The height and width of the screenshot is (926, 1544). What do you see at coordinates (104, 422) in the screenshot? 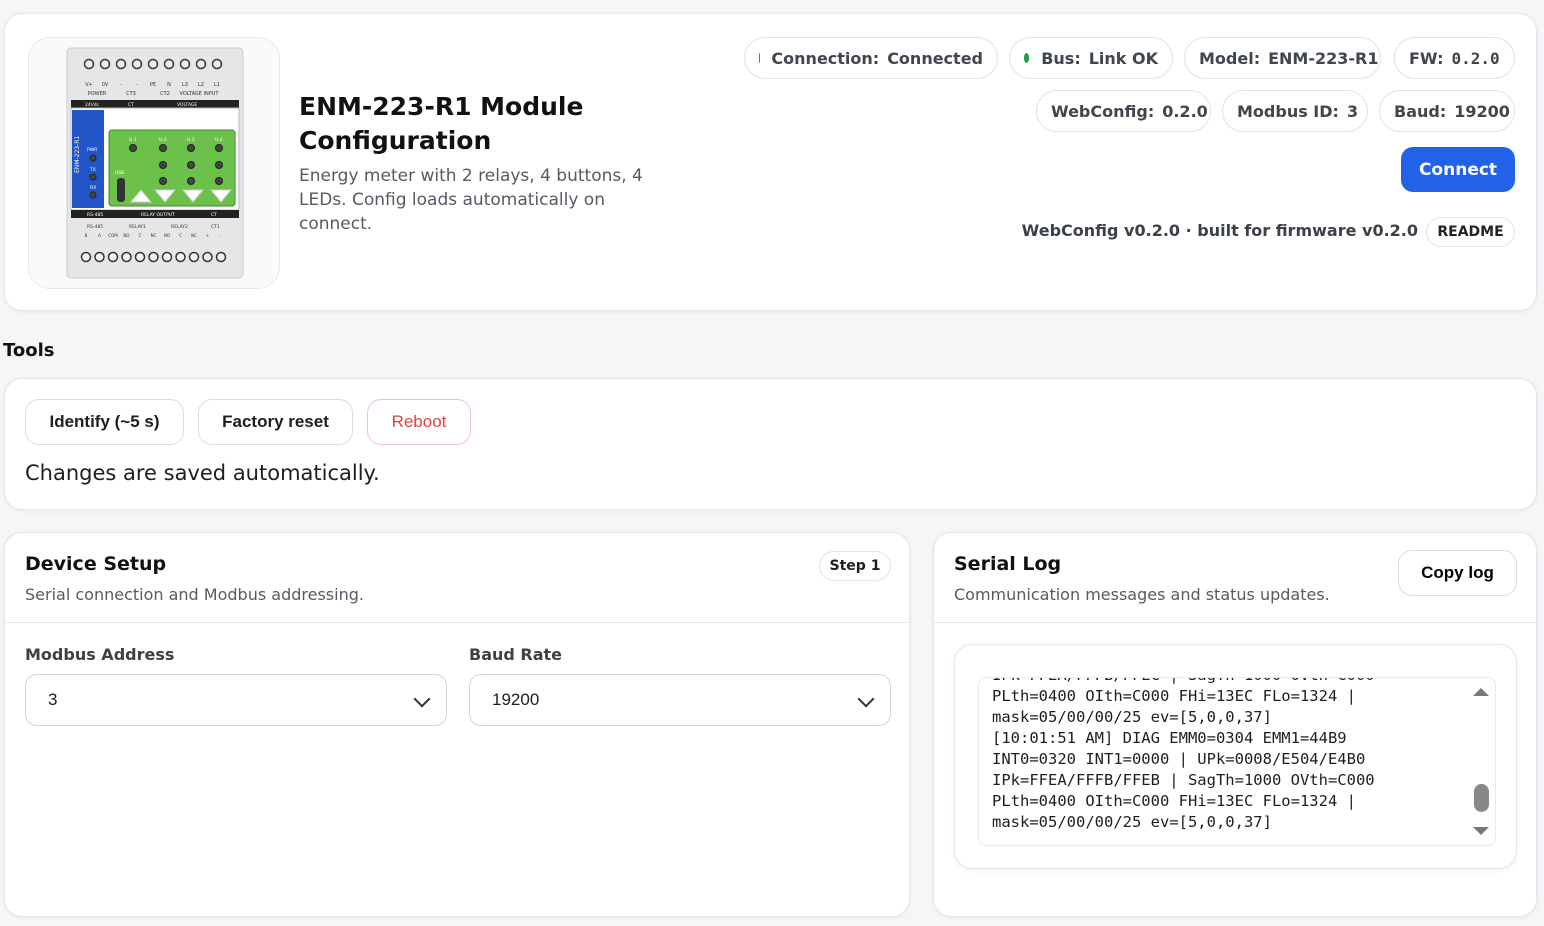
I see `identify-button: Identify (~5 s)` at bounding box center [104, 422].